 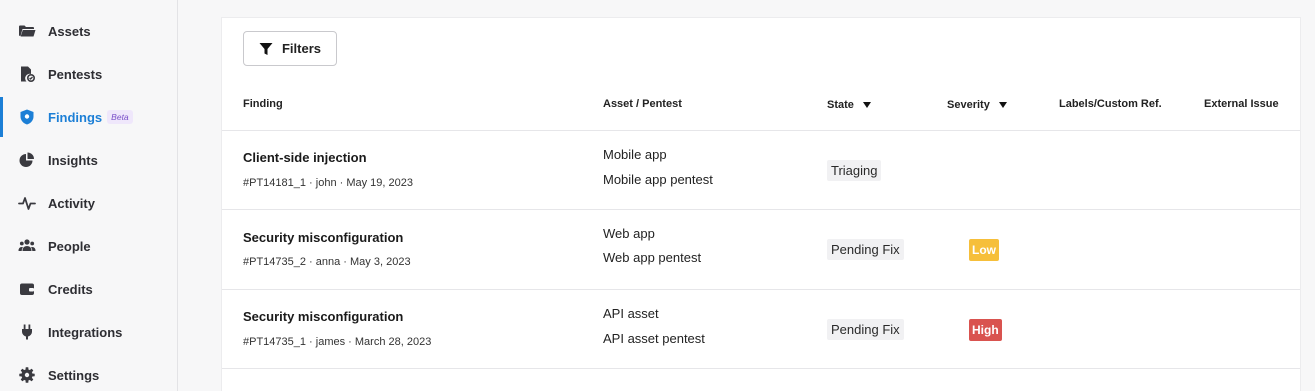 What do you see at coordinates (27, 160) in the screenshot?
I see `pie-chart-icon` at bounding box center [27, 160].